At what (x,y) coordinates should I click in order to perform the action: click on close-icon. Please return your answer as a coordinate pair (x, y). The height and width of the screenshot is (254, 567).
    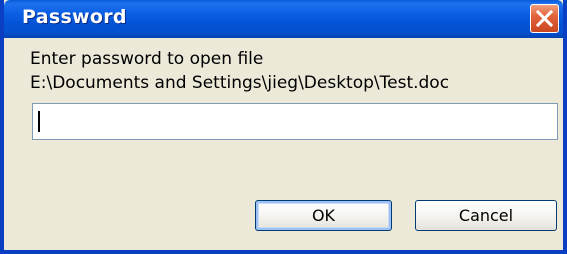
    Looking at the image, I should click on (544, 18).